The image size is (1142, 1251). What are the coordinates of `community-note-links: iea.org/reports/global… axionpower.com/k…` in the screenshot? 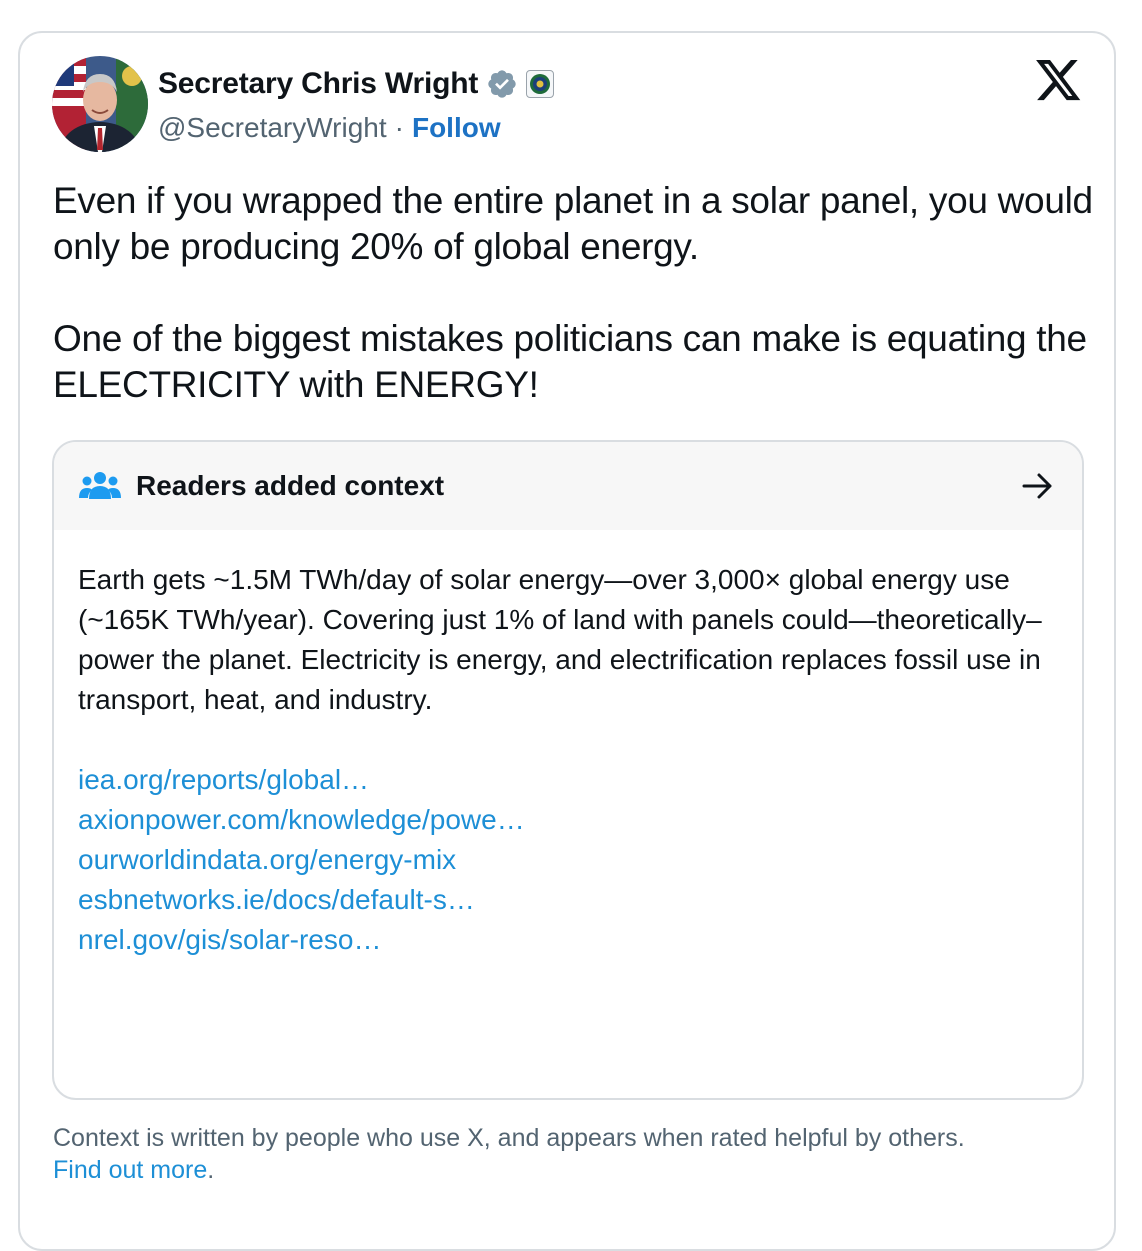 It's located at (568, 860).